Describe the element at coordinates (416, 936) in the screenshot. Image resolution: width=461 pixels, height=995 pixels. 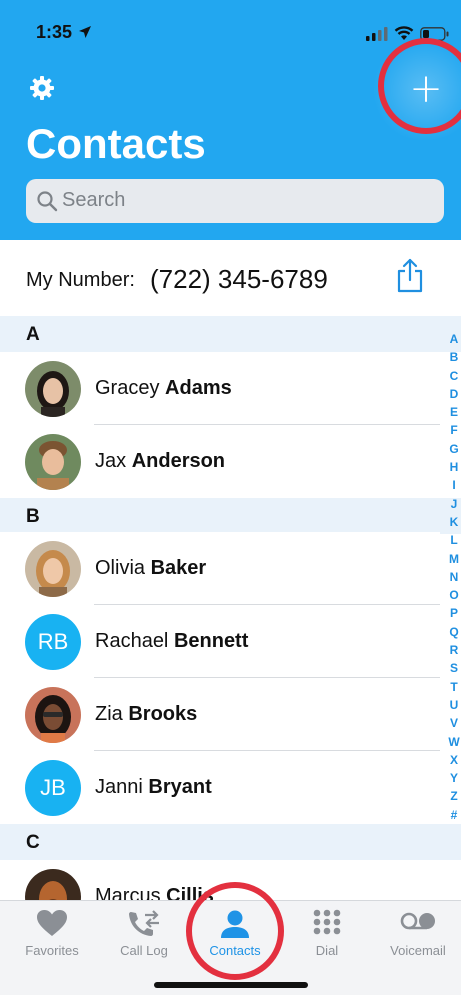
I see `tab-voicemail: Voicemail` at that location.